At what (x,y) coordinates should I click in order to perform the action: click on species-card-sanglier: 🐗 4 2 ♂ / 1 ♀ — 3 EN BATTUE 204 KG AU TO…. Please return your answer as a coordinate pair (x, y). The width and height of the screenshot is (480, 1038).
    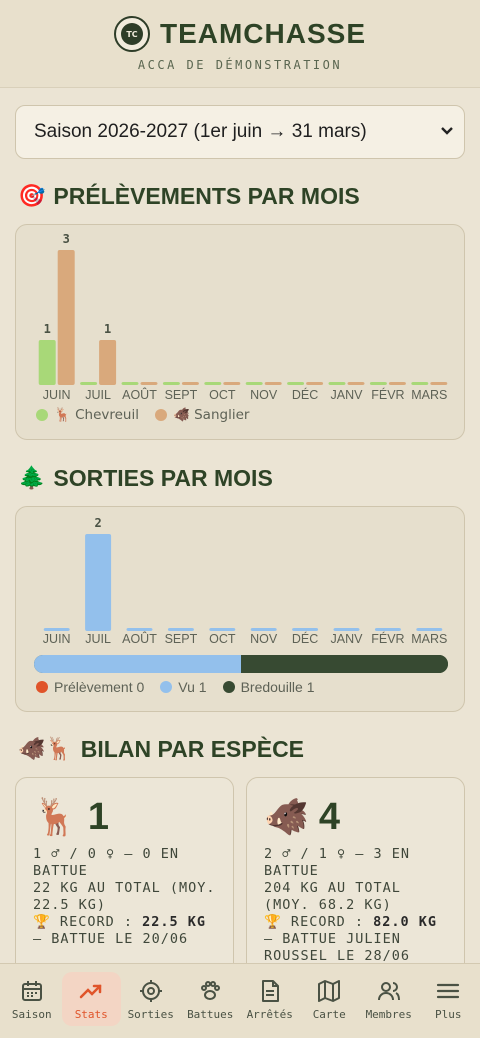
    Looking at the image, I should click on (355, 877).